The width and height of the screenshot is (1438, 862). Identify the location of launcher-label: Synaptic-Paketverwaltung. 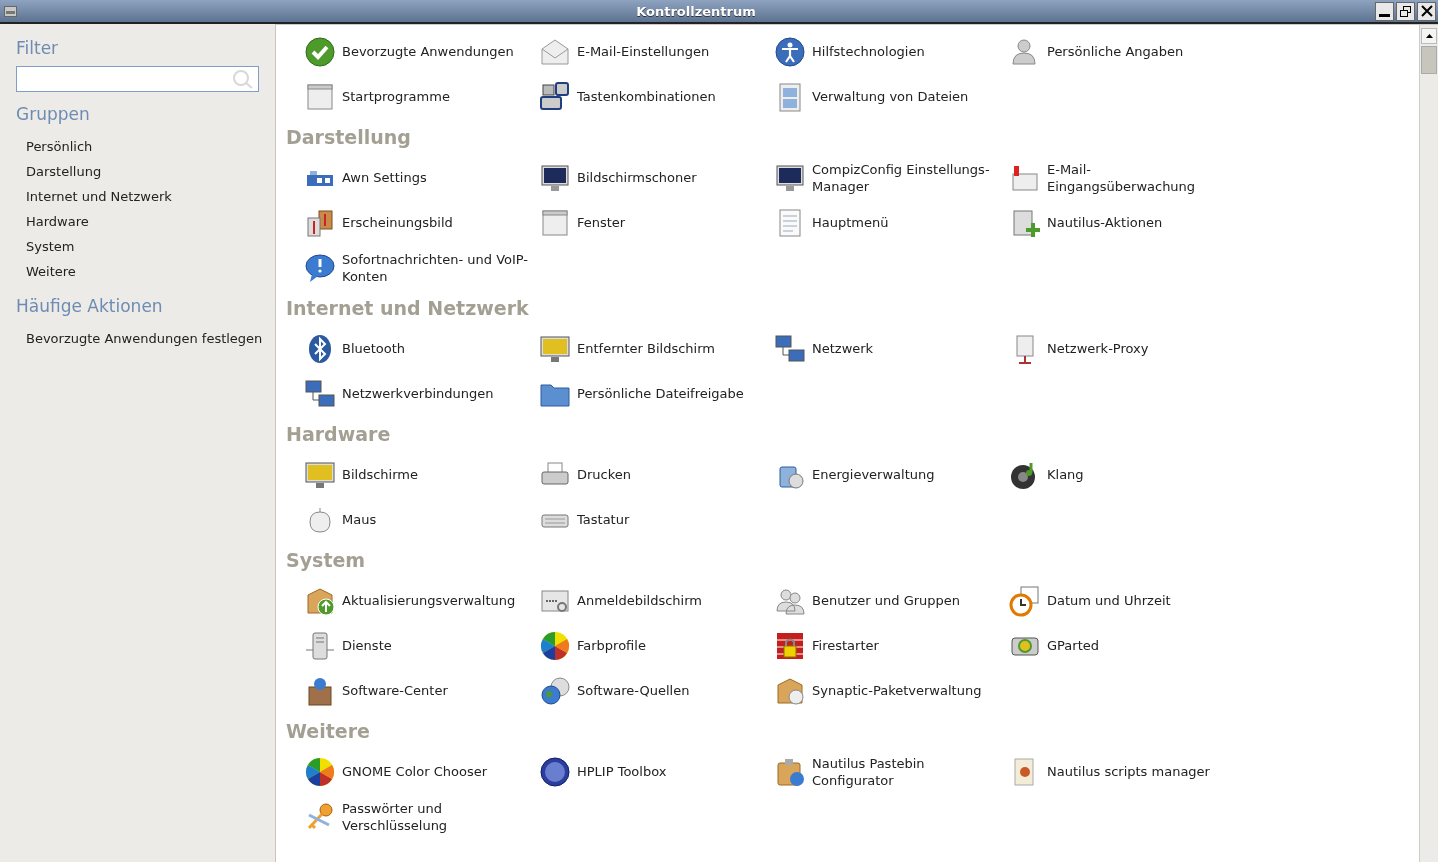
(897, 690).